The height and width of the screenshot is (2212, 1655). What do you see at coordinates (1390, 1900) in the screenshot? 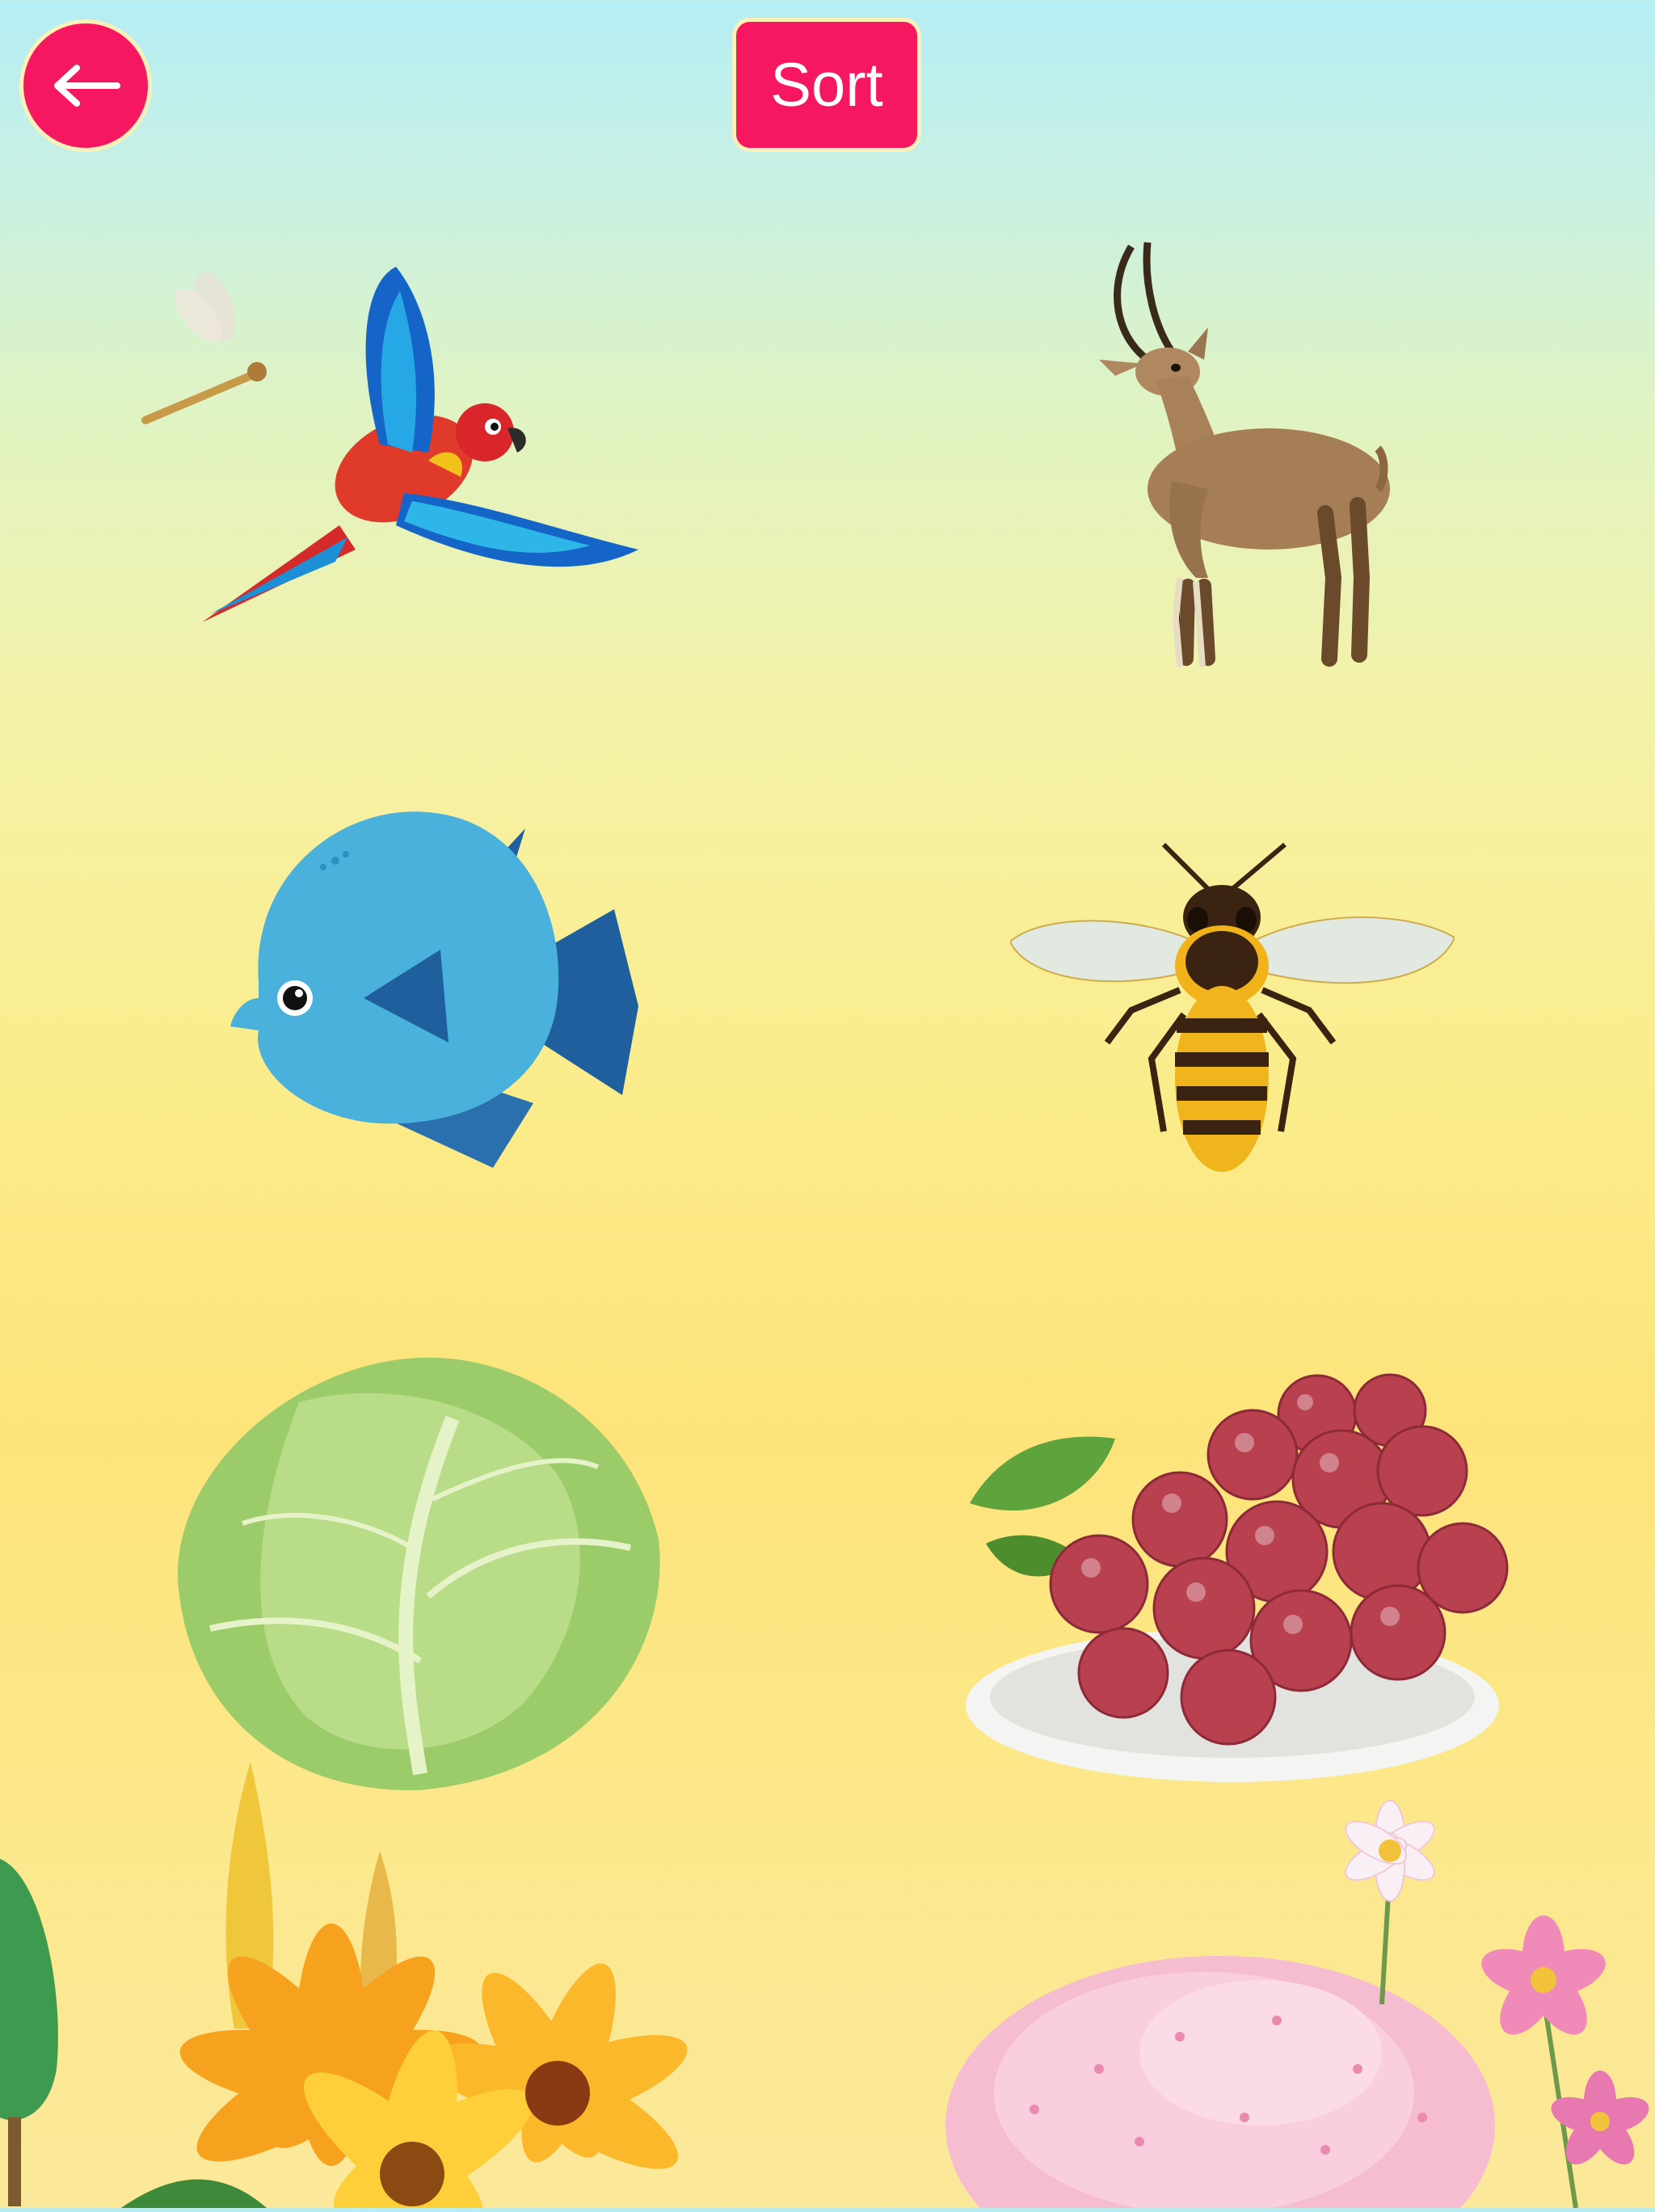
I see `daisy-decoration` at bounding box center [1390, 1900].